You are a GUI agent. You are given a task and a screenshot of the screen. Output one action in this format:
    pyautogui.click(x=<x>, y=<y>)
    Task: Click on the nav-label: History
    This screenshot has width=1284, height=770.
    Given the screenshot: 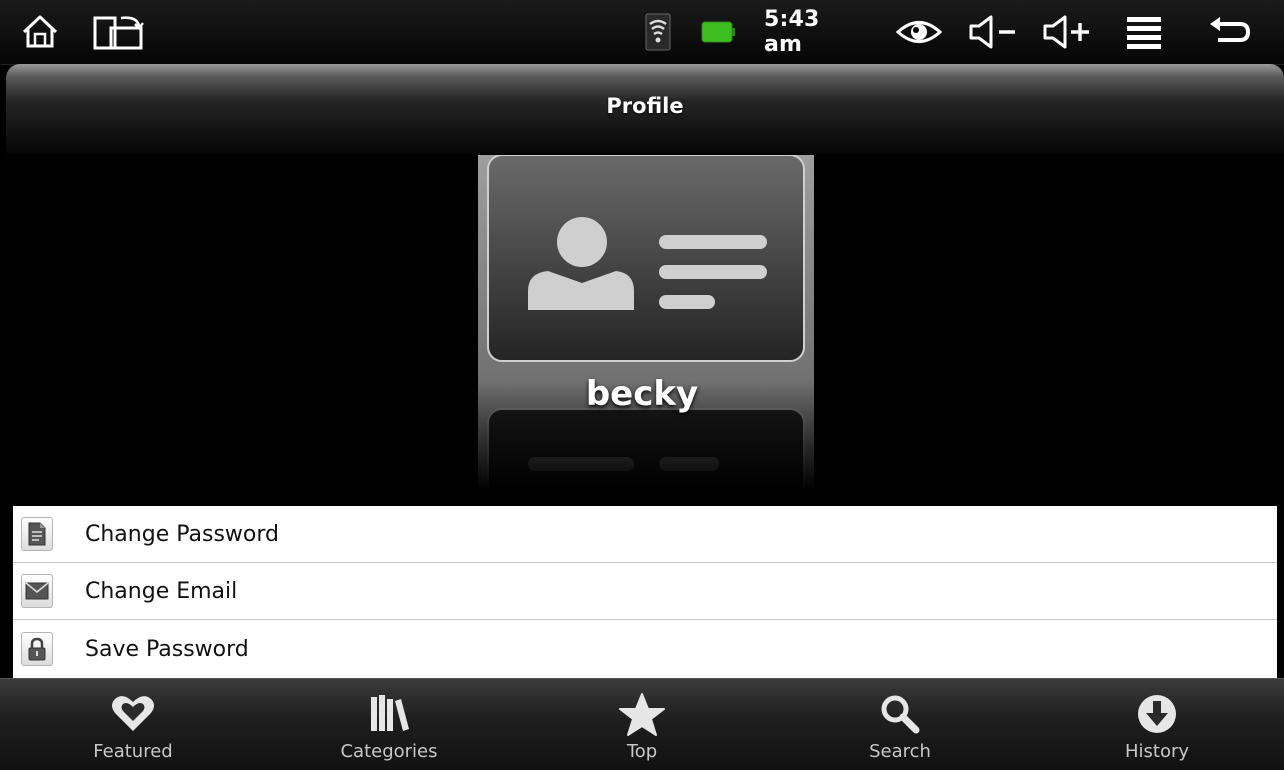 What is the action you would take?
    pyautogui.click(x=1157, y=751)
    